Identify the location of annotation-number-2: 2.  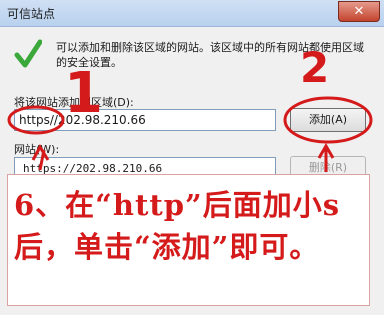
(314, 67).